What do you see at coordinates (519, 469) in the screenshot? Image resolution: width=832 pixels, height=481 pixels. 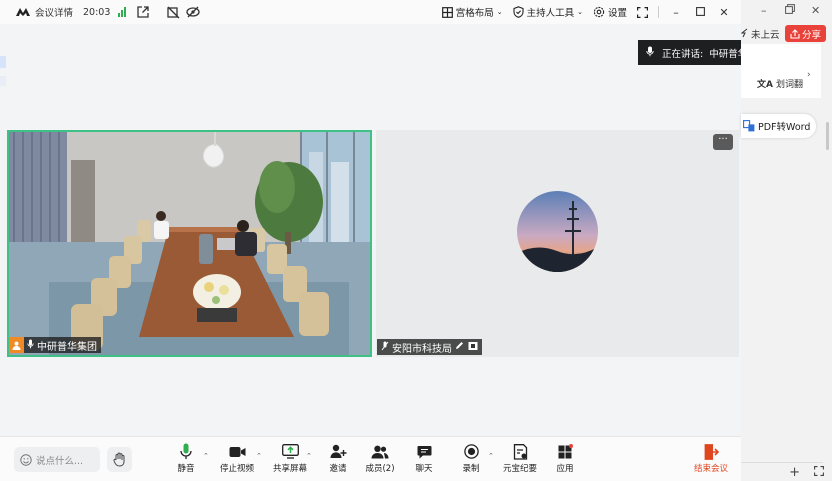 I see `minutes-label: 元宝纪要` at bounding box center [519, 469].